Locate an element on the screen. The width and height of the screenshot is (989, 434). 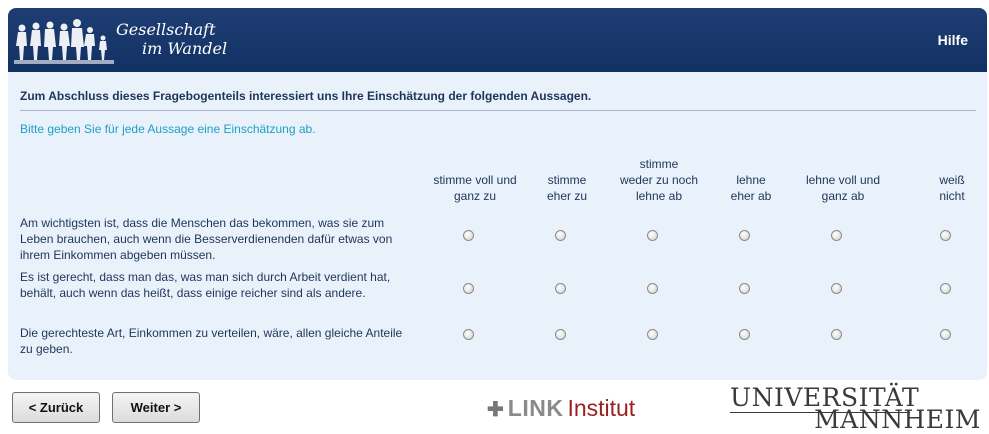
column-header: lehne voll und ganz ab is located at coordinates (843, 188).